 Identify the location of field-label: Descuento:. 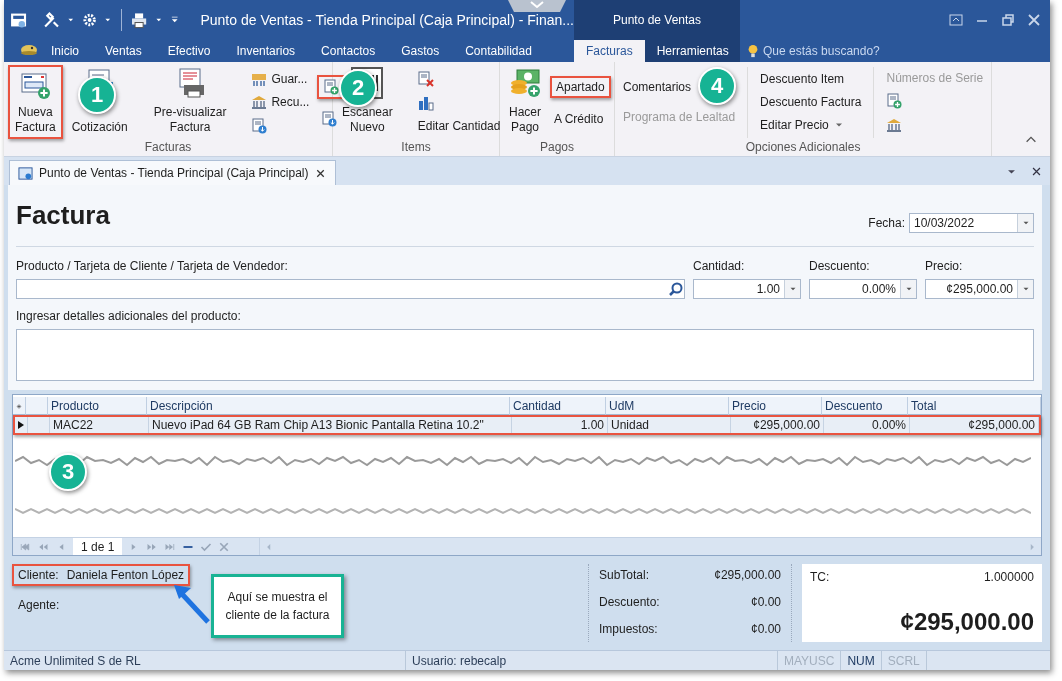
(840, 266).